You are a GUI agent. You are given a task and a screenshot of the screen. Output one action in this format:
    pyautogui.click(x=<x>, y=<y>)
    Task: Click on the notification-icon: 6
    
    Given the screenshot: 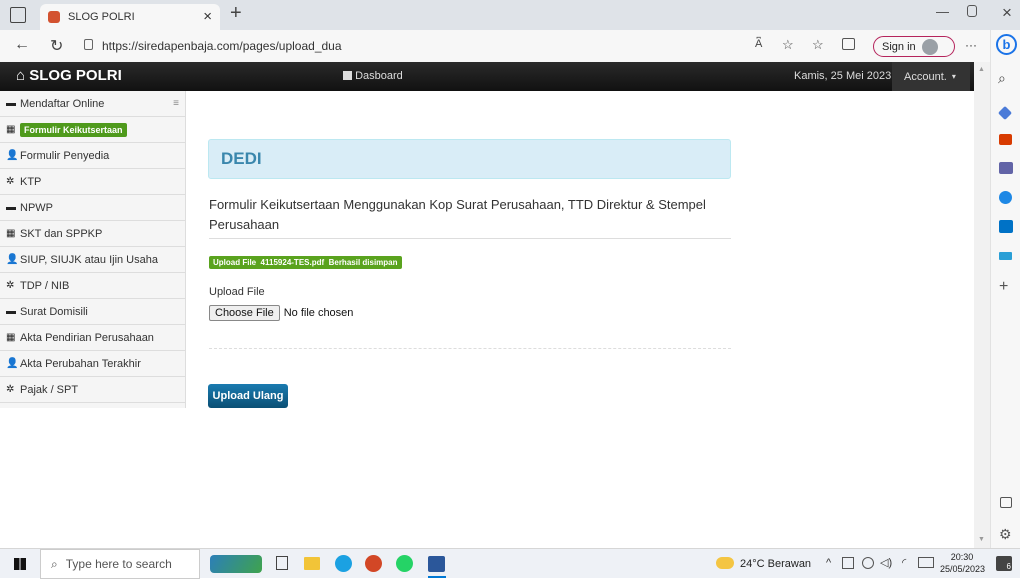 What is the action you would take?
    pyautogui.click(x=1004, y=563)
    